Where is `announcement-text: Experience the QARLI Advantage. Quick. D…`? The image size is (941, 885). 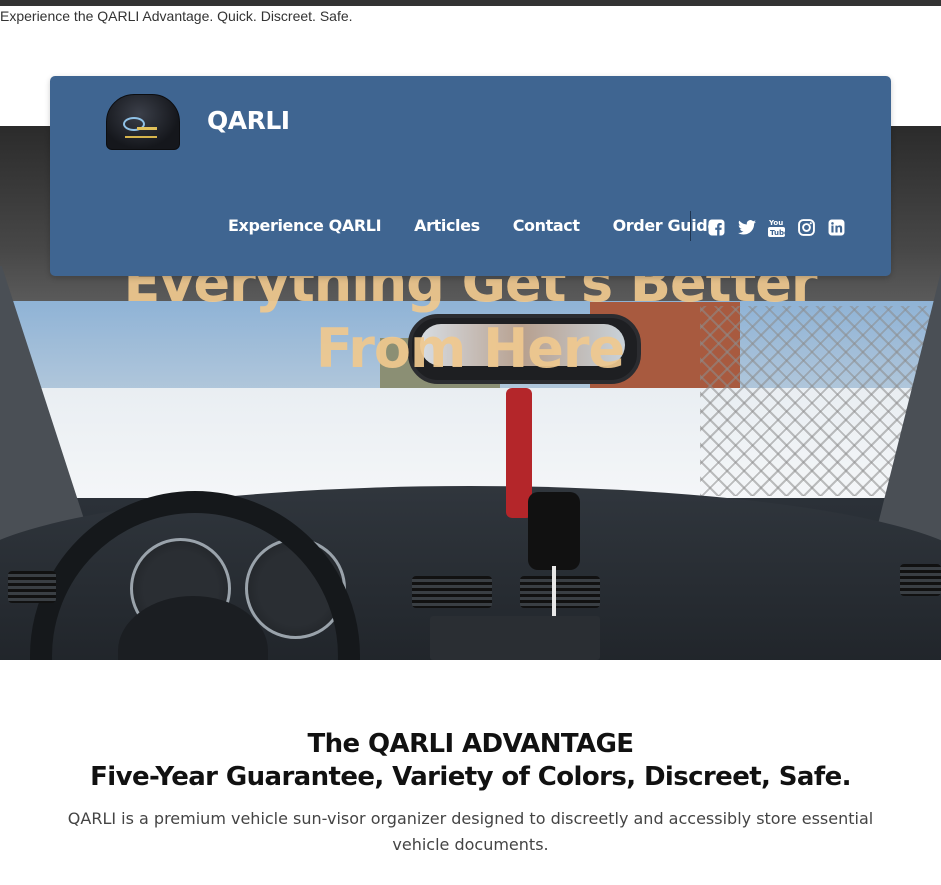
announcement-text: Experience the QARLI Advantage. Quick. D… is located at coordinates (176, 16).